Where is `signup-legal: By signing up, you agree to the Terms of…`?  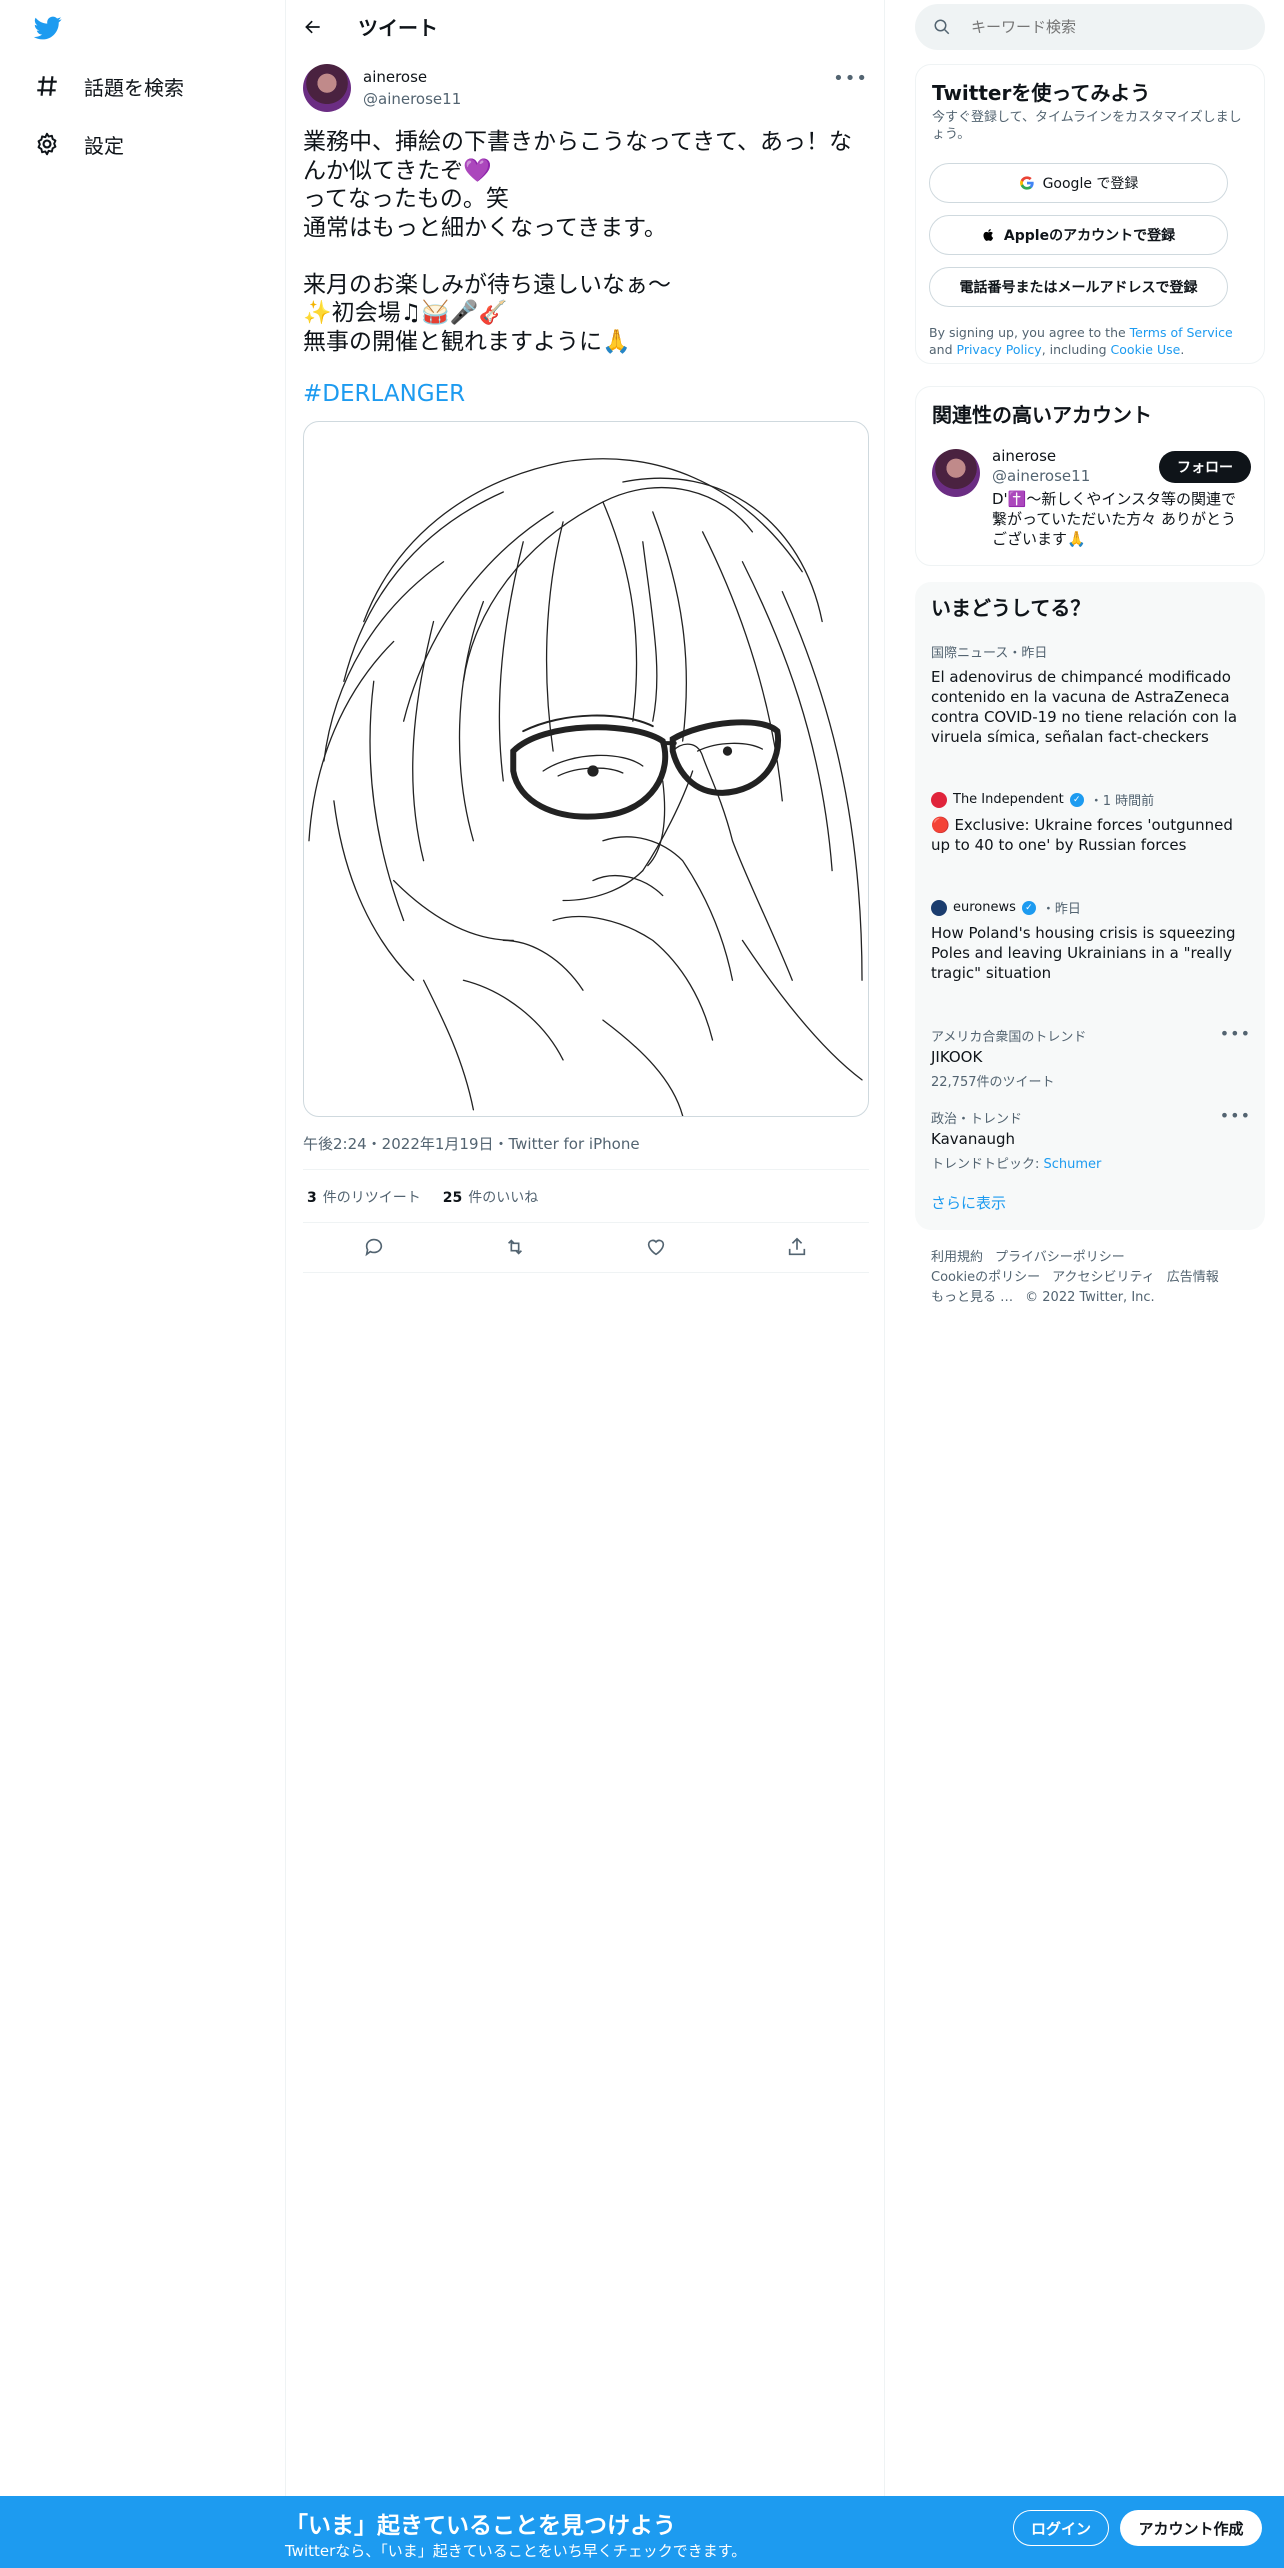
signup-legal: By signing up, you agree to the Terms of… is located at coordinates (1081, 341).